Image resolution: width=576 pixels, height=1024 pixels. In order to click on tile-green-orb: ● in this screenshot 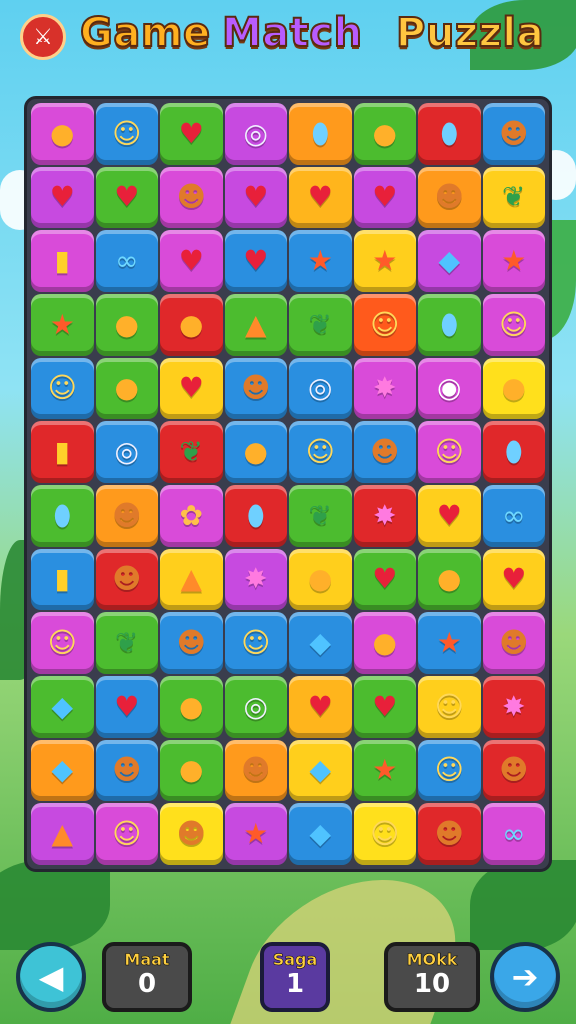, I will do `click(384, 134)`.